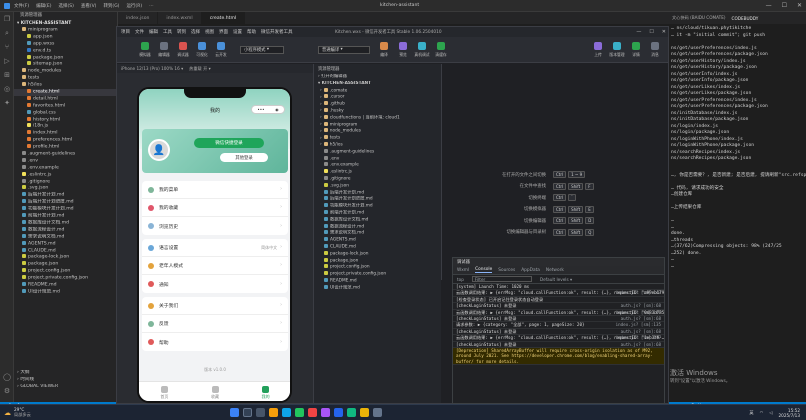 The height and width of the screenshot is (420, 806). I want to click on toolbar-button: 真机调试, so click(422, 49).